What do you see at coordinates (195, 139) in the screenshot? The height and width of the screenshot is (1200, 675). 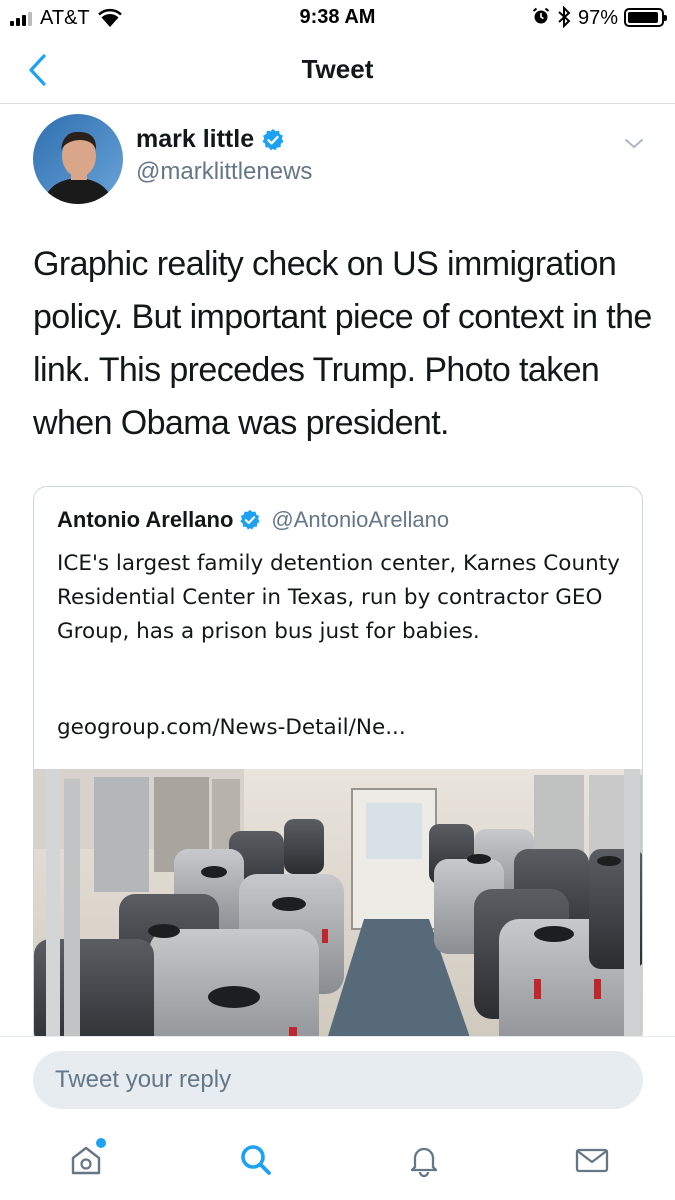 I see `author-name-text: mark little` at bounding box center [195, 139].